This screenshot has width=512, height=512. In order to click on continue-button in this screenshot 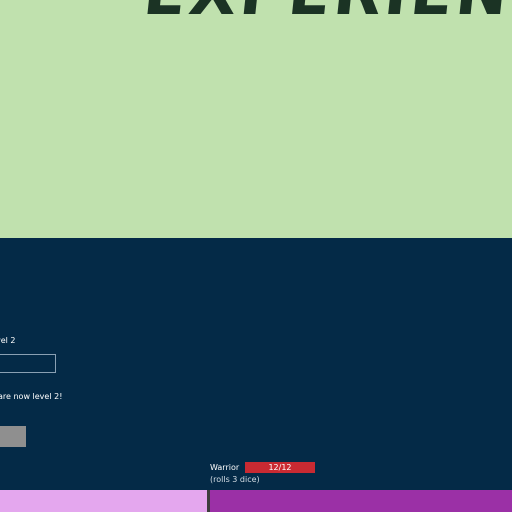, I will do `click(13, 436)`.